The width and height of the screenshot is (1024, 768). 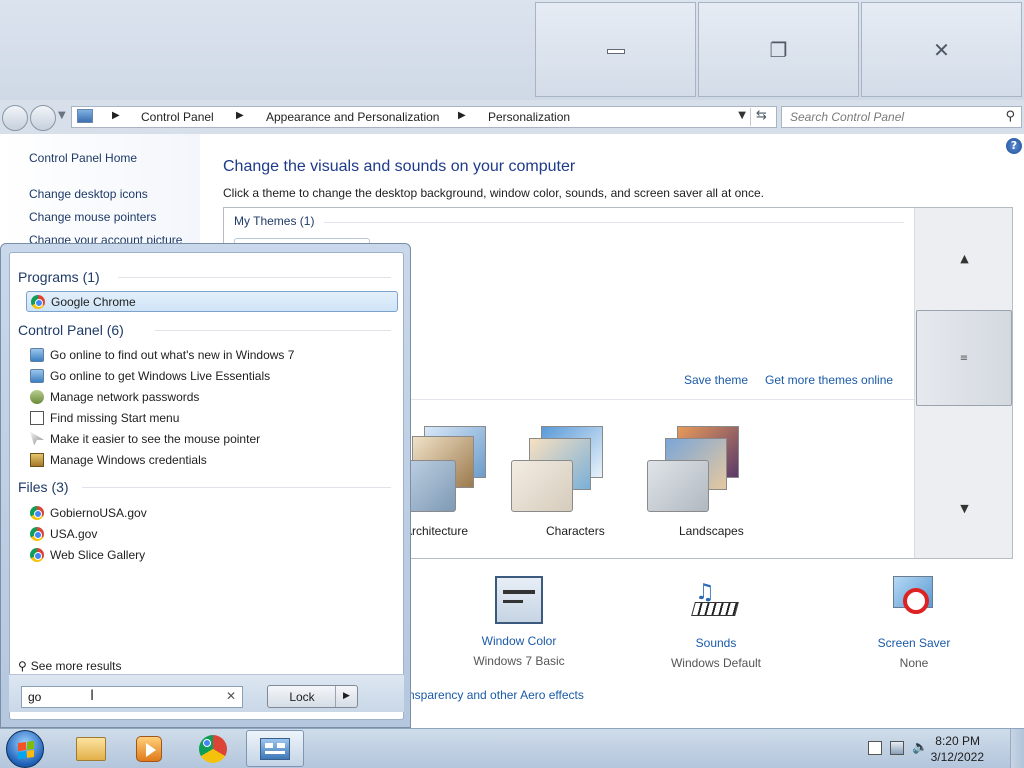 I want to click on scroll-up-icon: ▲, so click(x=963, y=258).